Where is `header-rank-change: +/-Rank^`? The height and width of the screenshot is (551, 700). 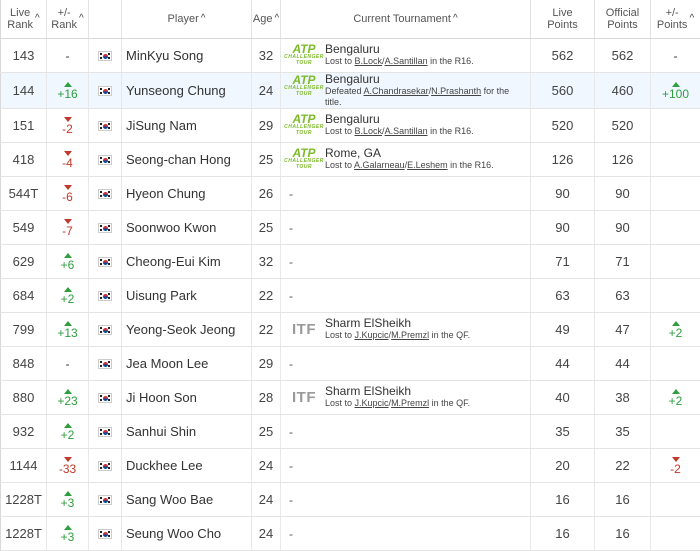
header-rank-change: +/-Rank^ is located at coordinates (68, 19).